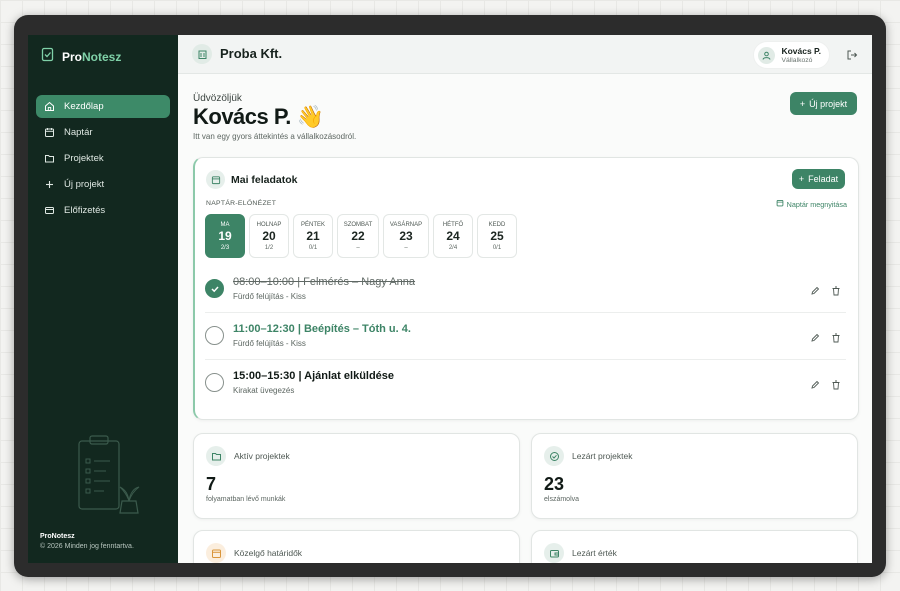 The height and width of the screenshot is (591, 900). I want to click on stat-card-closed-value: Lezárt érték, so click(694, 546).